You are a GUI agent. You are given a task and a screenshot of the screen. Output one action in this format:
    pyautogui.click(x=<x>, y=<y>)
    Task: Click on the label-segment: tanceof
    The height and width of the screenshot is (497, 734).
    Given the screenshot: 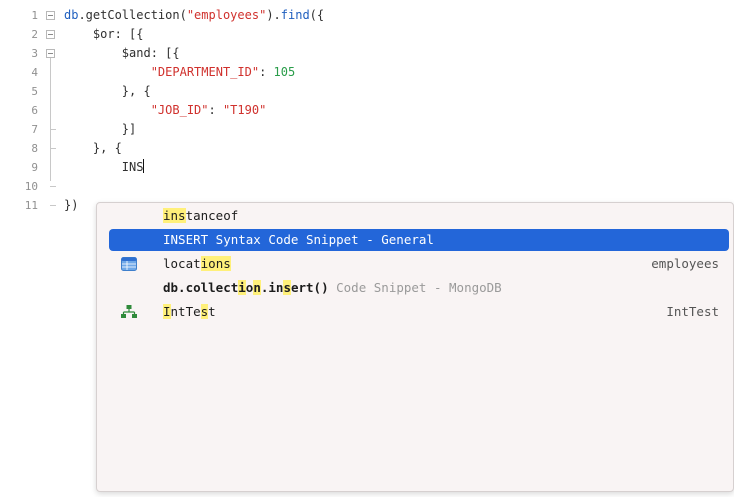 What is the action you would take?
    pyautogui.click(x=212, y=215)
    